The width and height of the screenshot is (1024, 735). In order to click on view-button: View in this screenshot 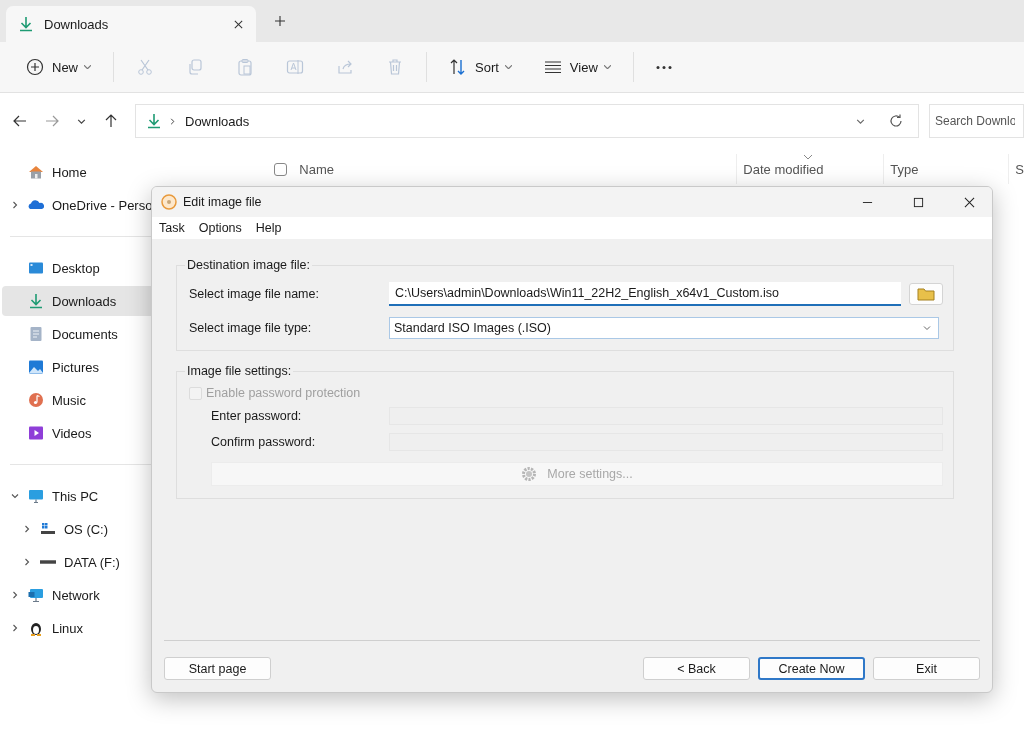, I will do `click(577, 67)`.